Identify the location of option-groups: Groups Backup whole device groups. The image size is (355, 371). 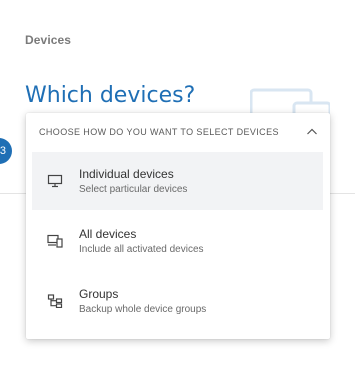
(177, 301).